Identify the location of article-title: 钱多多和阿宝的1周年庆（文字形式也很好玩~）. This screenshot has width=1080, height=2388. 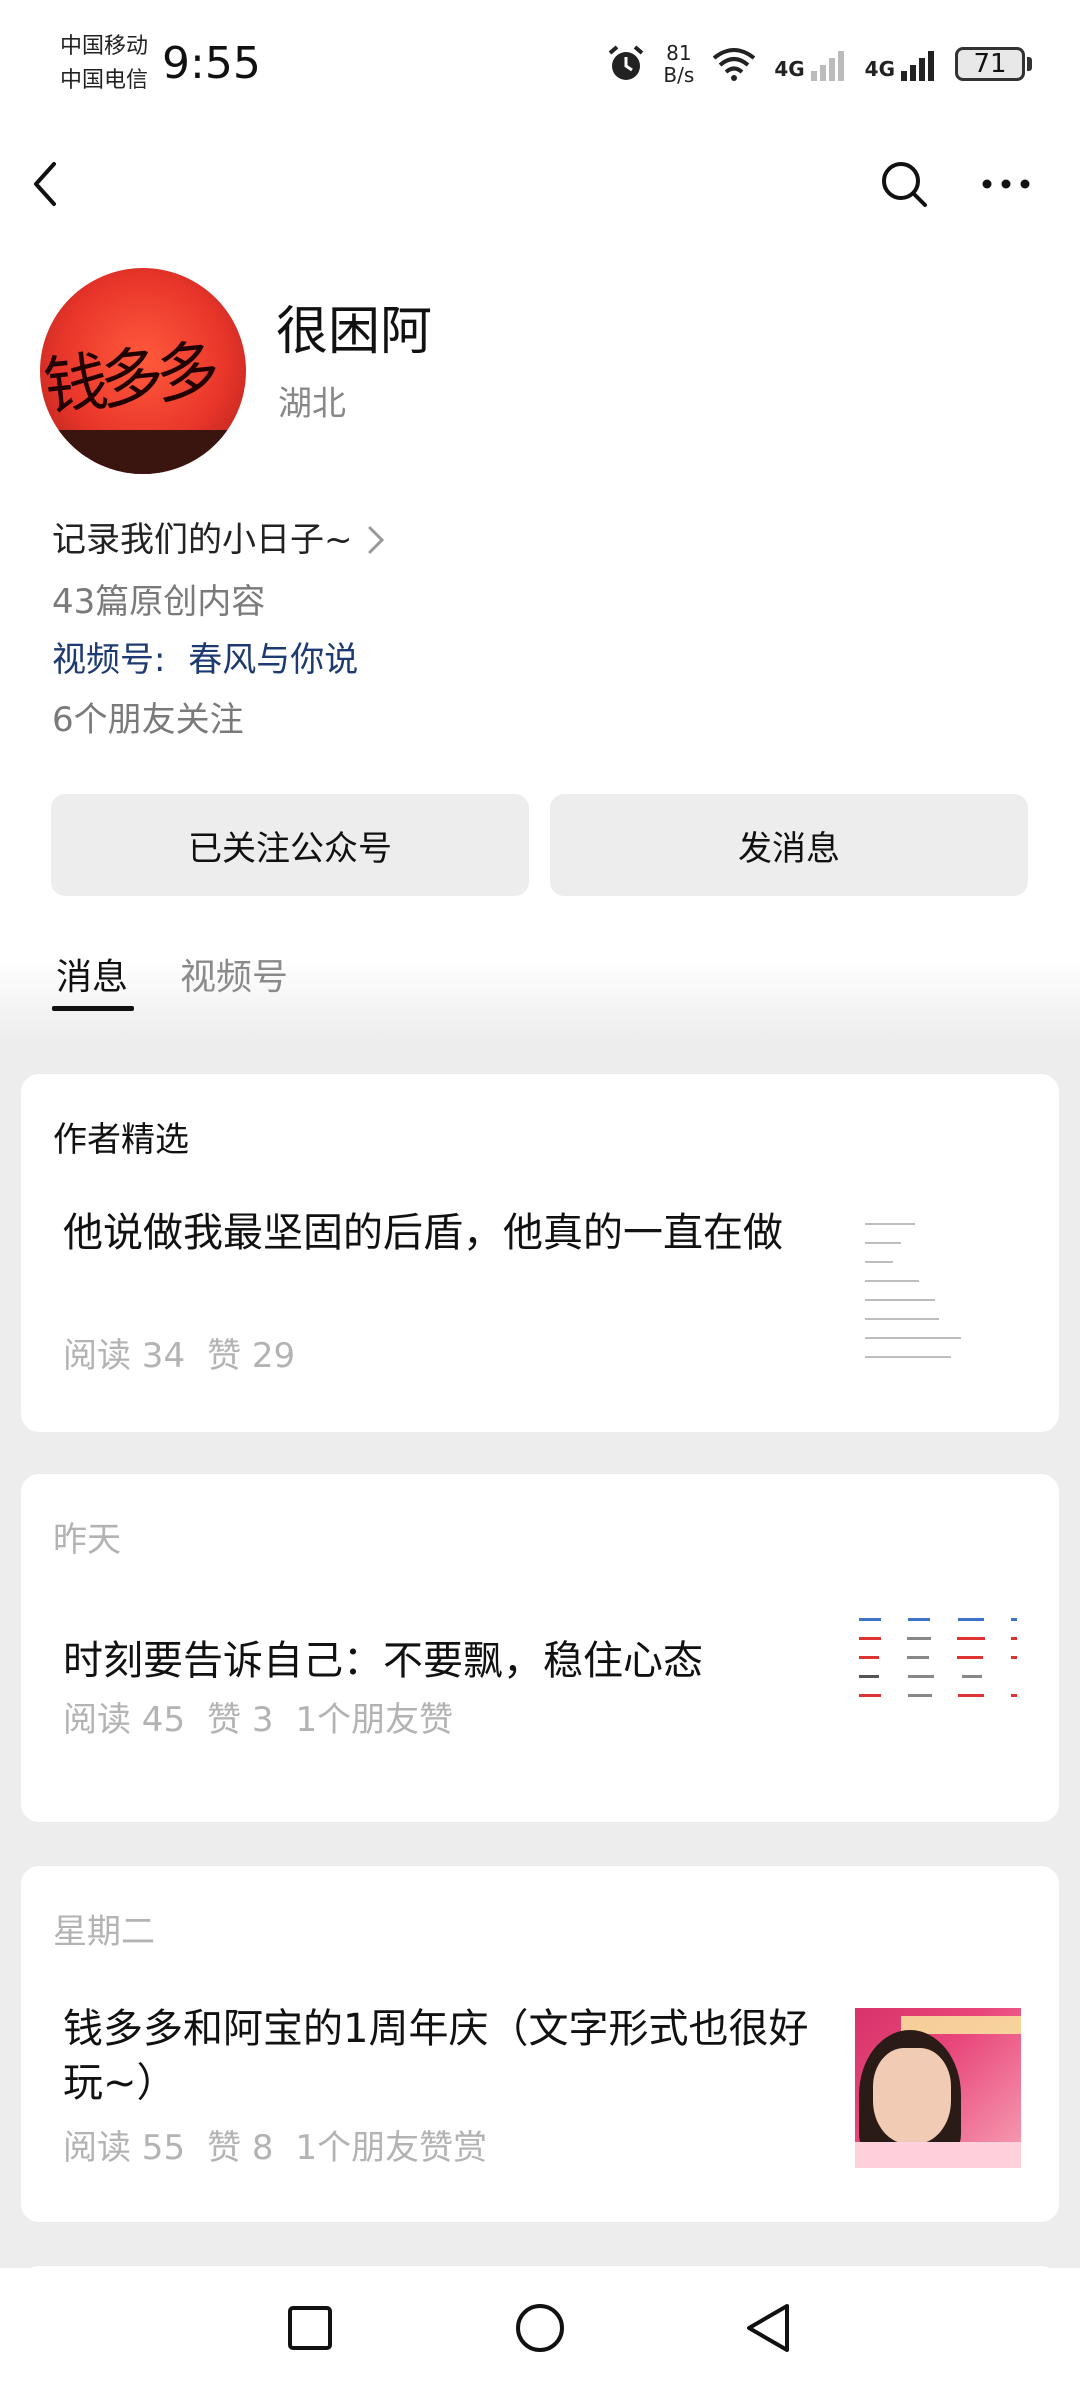
(453, 2056).